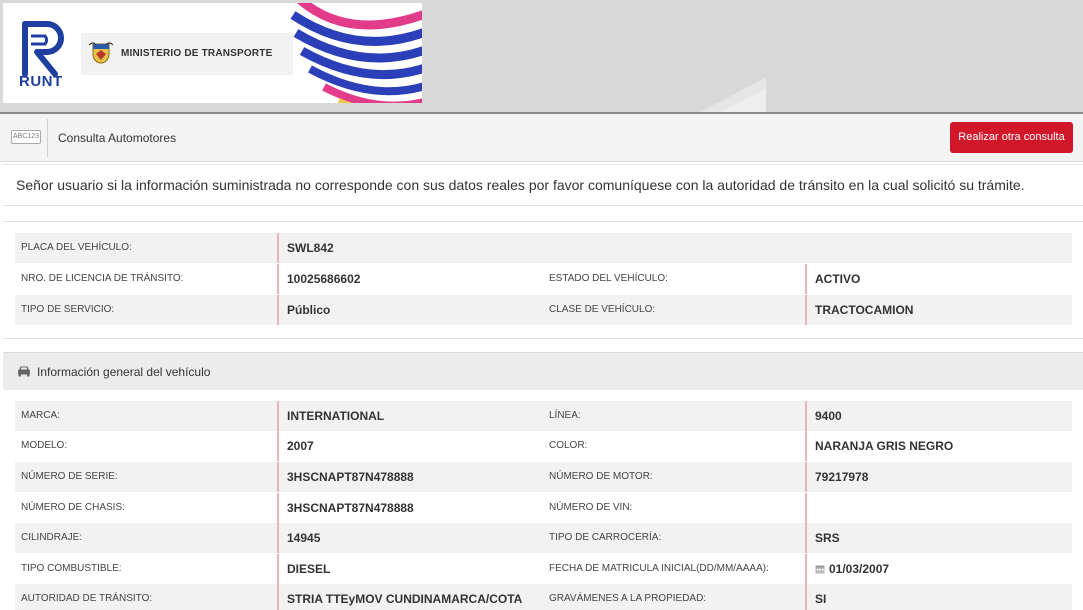  What do you see at coordinates (591, 507) in the screenshot?
I see `vin-label: NÚMERO DE VIN:` at bounding box center [591, 507].